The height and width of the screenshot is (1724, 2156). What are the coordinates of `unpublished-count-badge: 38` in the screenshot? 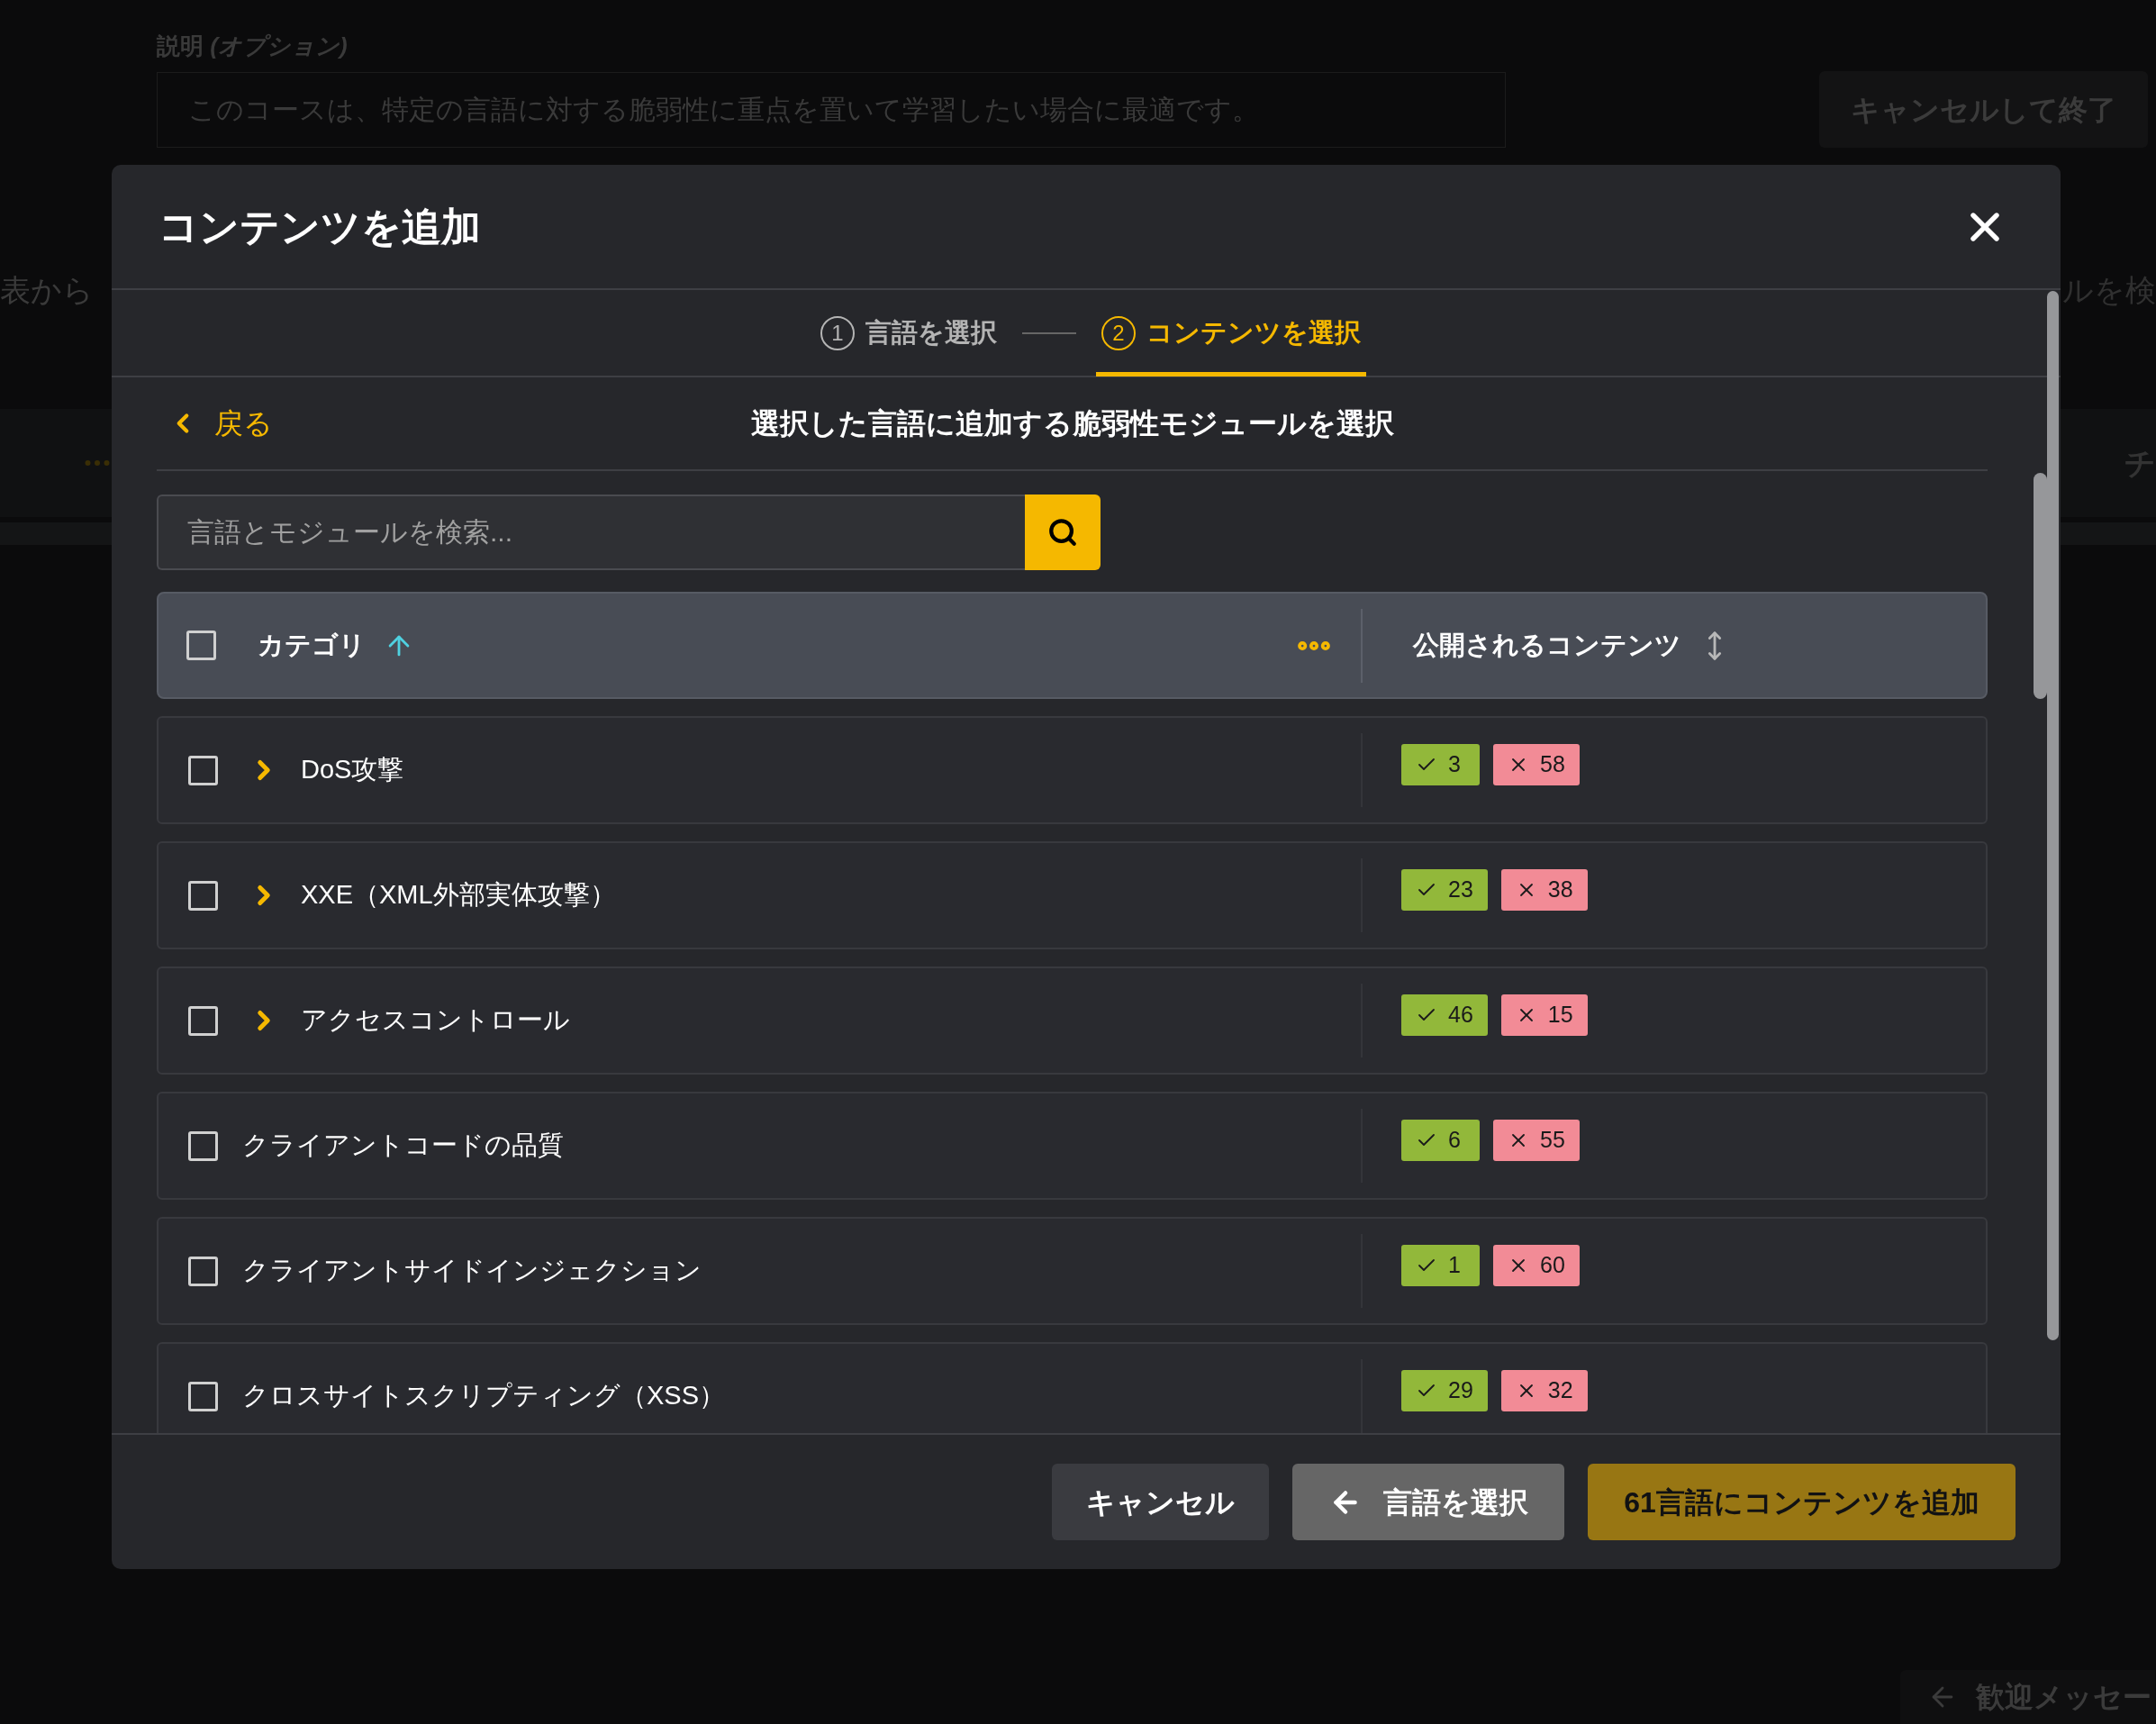 It's located at (1544, 890).